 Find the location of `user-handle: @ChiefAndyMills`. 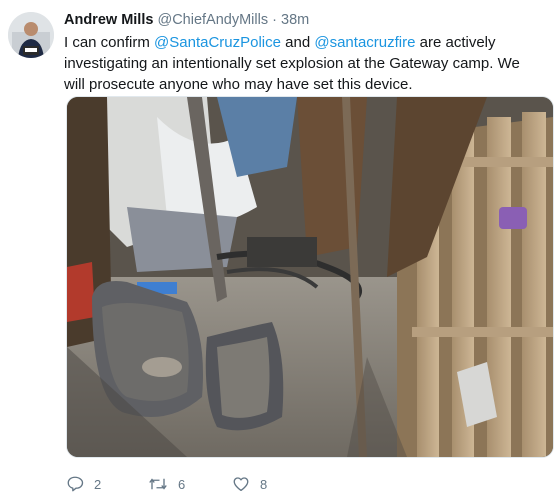

user-handle: @ChiefAndyMills is located at coordinates (212, 20).